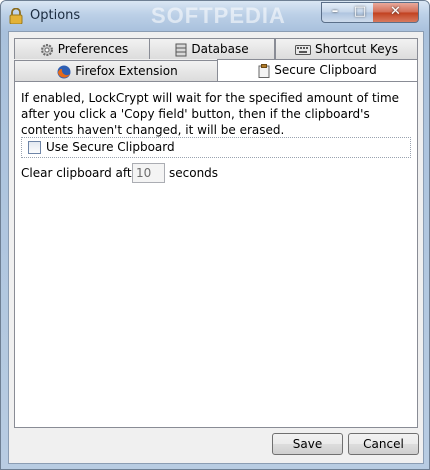 This screenshot has height=470, width=430. I want to click on tab-label: Firefox Extension, so click(126, 71).